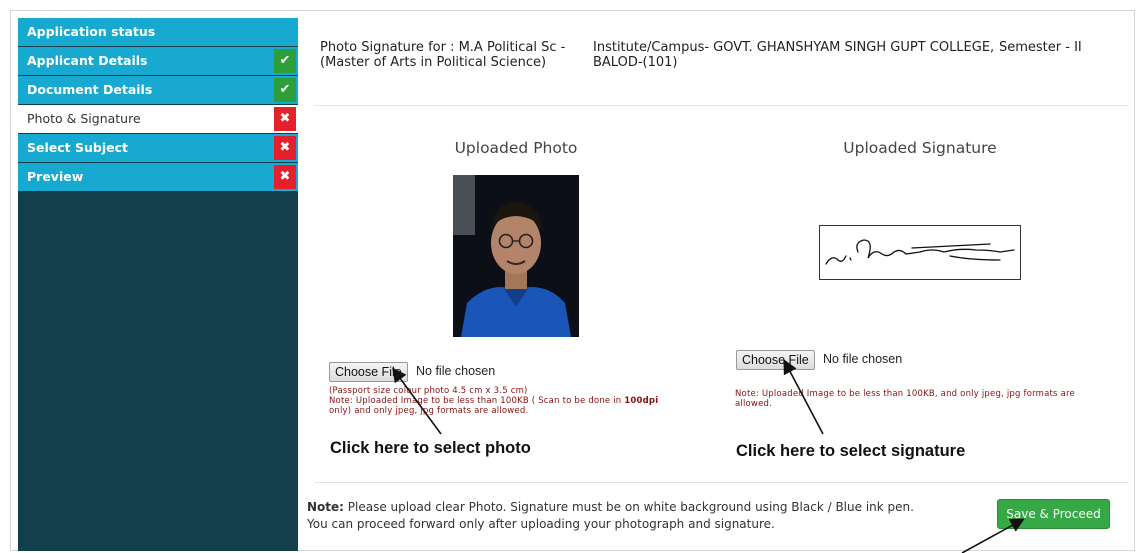 This screenshot has height=553, width=1137. Describe the element at coordinates (993, 535) in the screenshot. I see `save-arrow` at that location.